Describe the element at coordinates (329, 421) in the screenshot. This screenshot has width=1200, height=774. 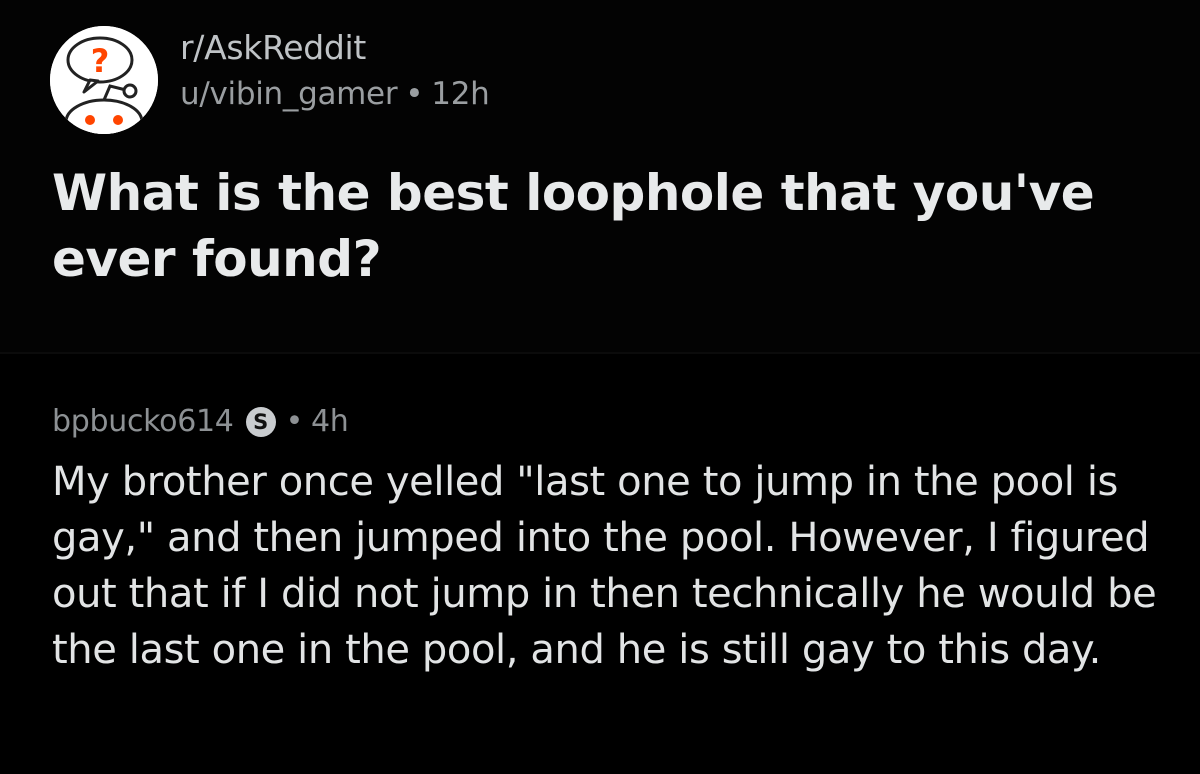
I see `comment-age: 4h` at that location.